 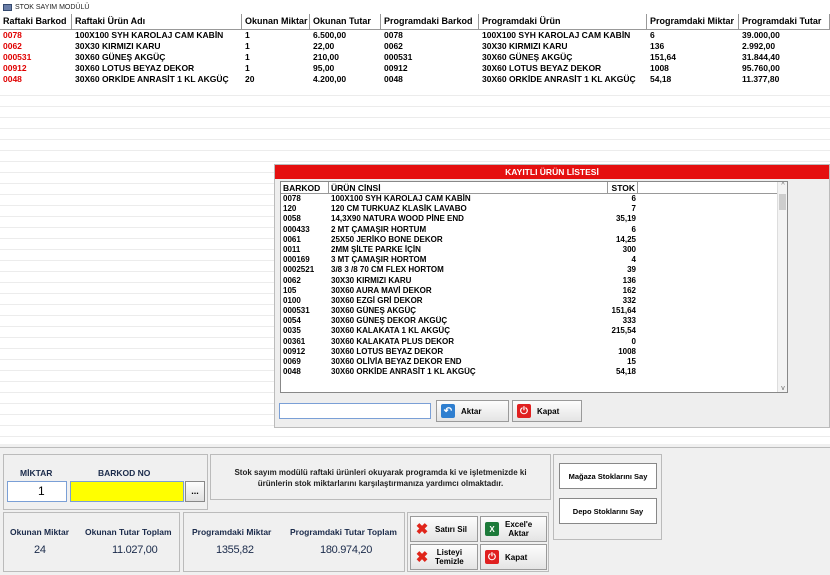 I want to click on list-cell: 30X60 LOTUS BEYAZ DEKOR, so click(x=387, y=351).